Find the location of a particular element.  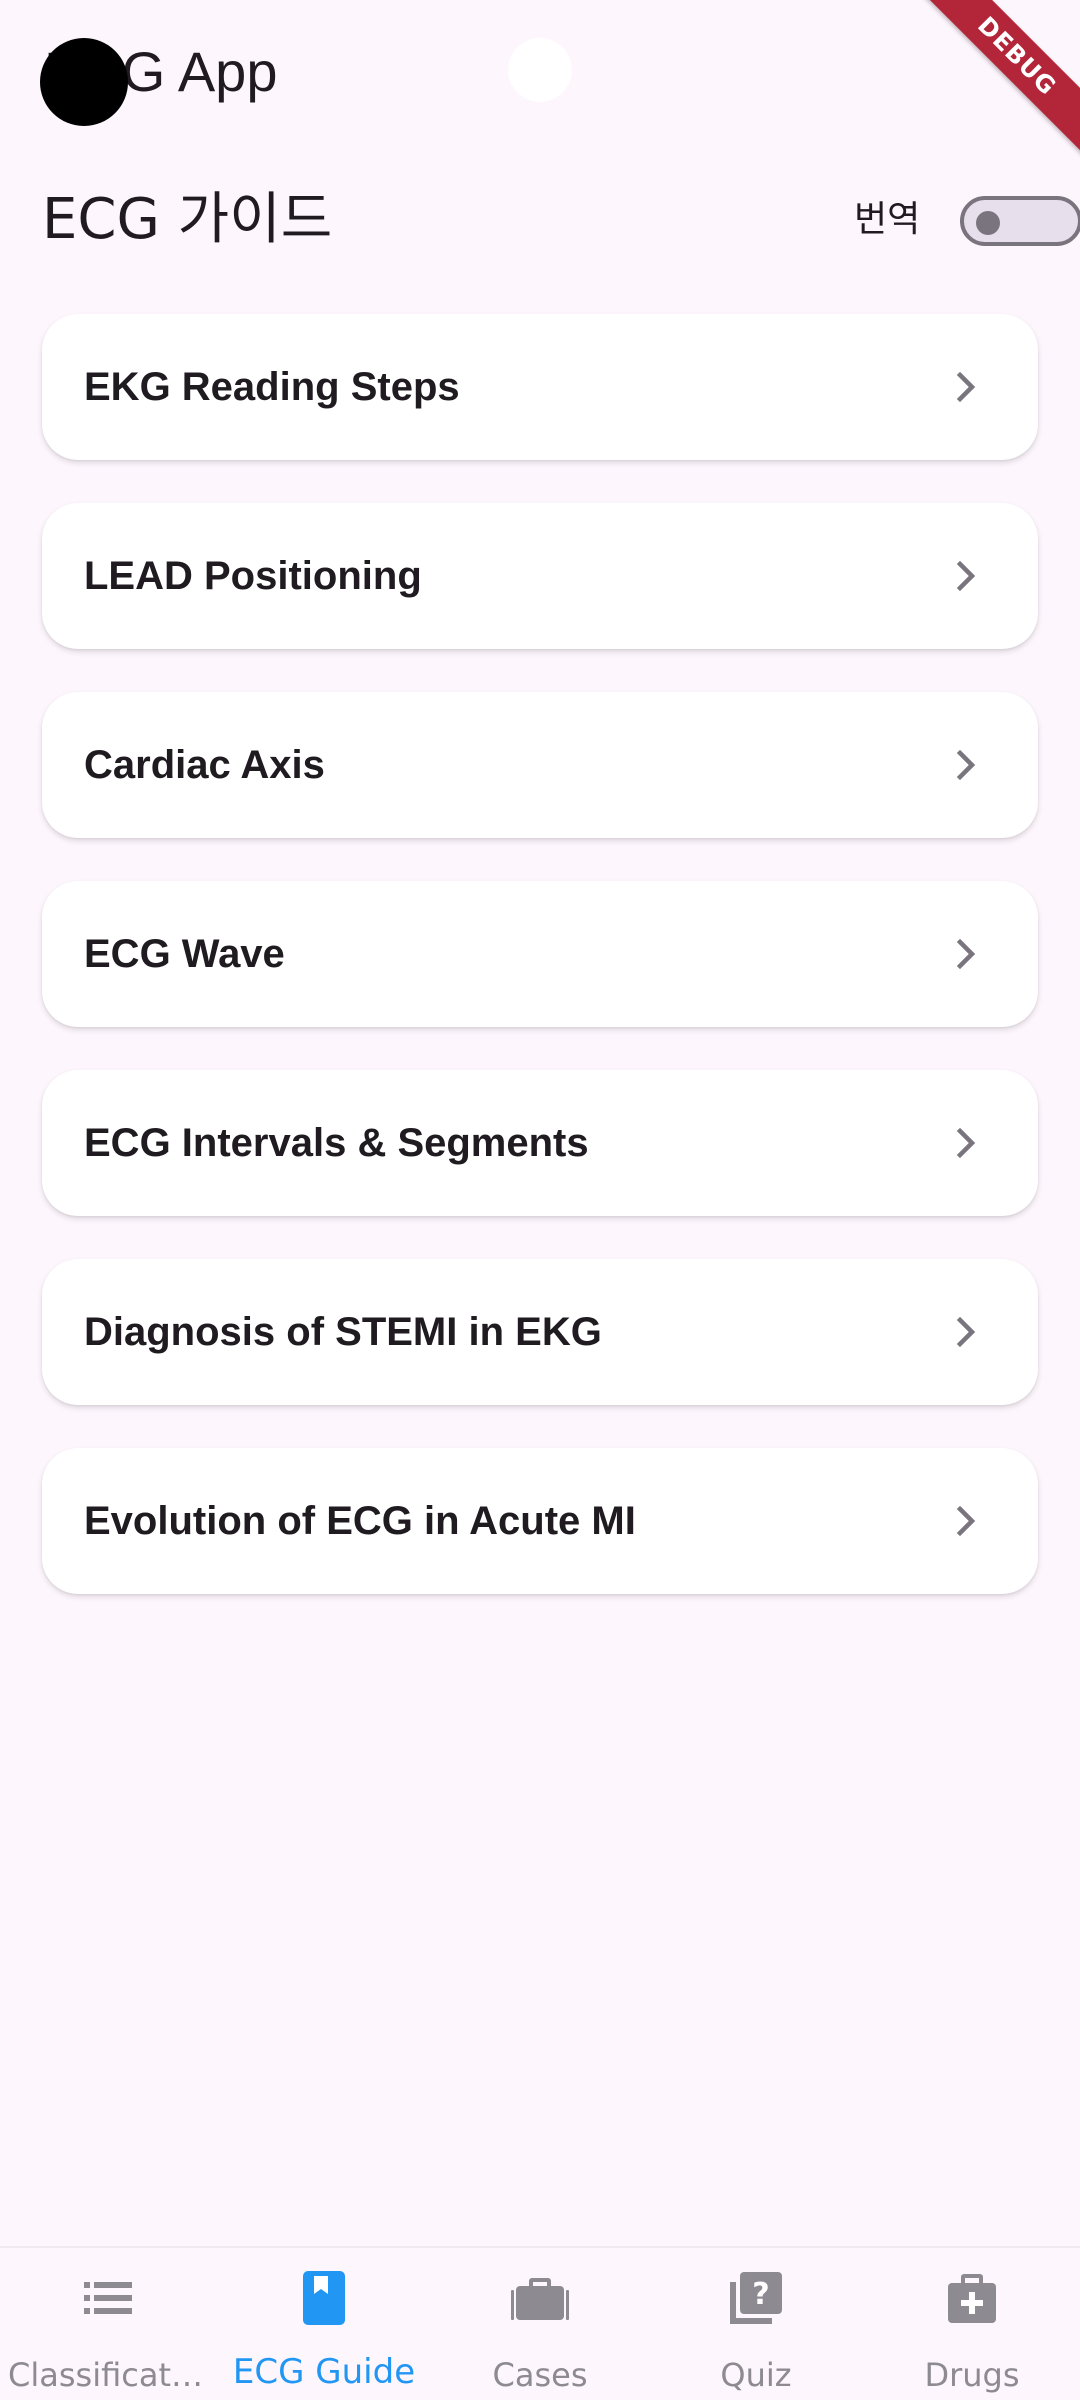

nav-item-cases: Cases is located at coordinates (540, 2324).